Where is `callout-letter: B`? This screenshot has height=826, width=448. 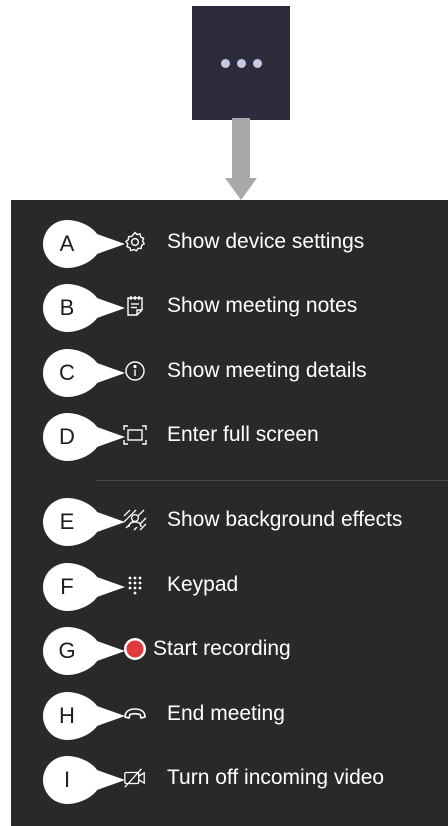 callout-letter: B is located at coordinates (67, 307).